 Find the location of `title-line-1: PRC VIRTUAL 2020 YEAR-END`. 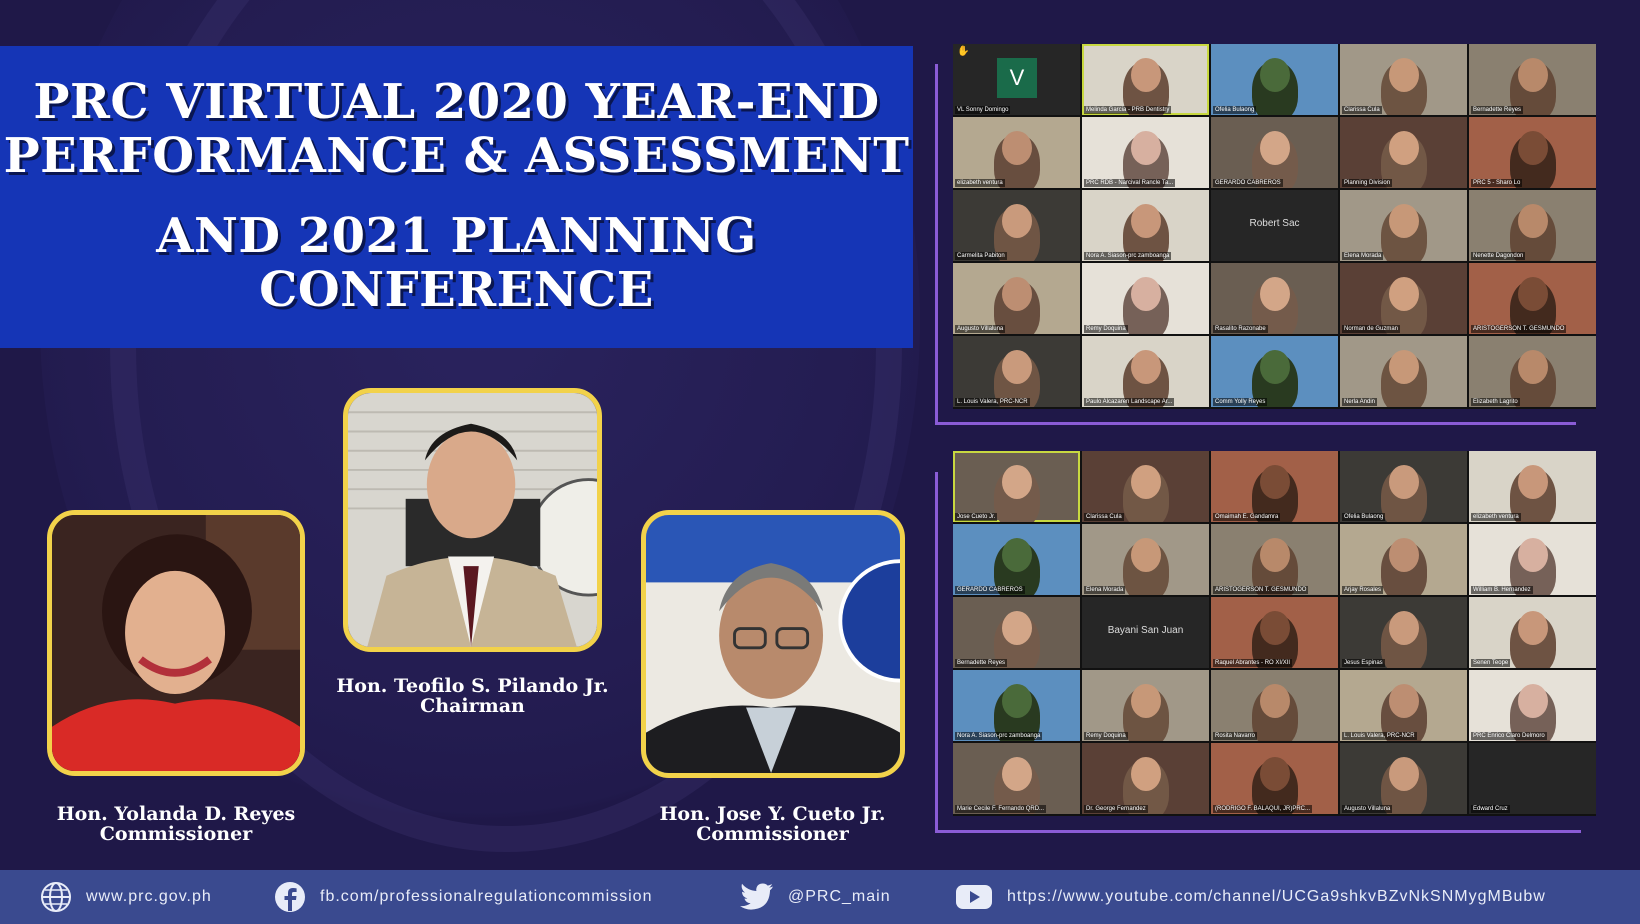

title-line-1: PRC VIRTUAL 2020 YEAR-END is located at coordinates (456, 102).